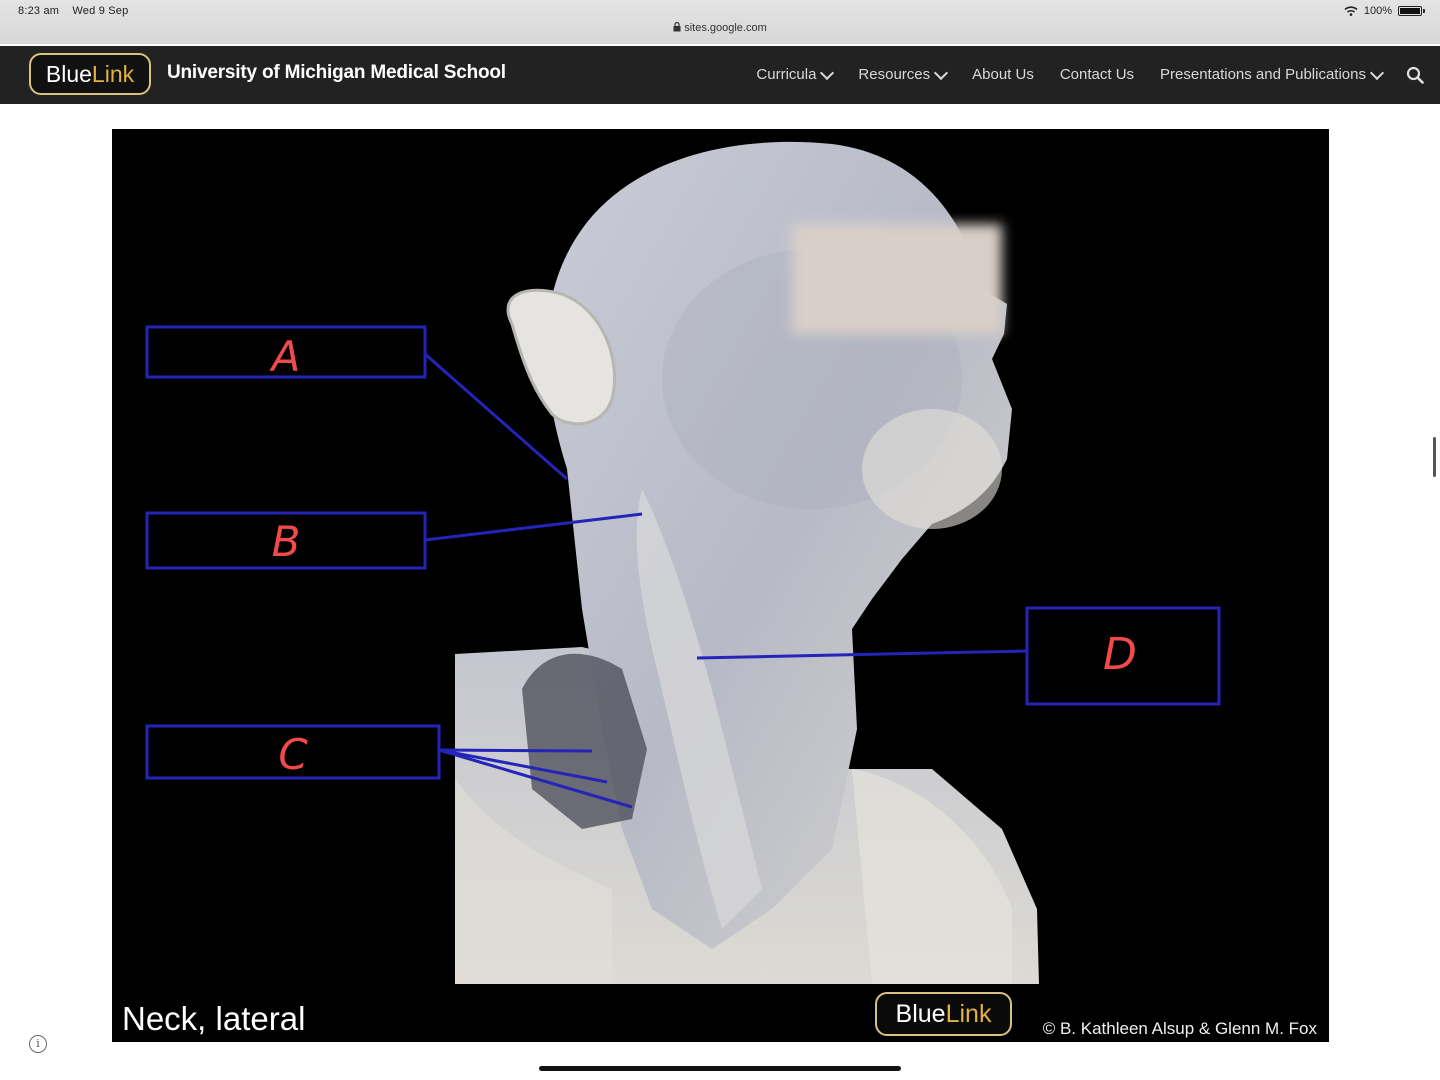 The image size is (1440, 1080). Describe the element at coordinates (1179, 1028) in the screenshot. I see `figure-credit: © B. Kathleen Alsup & Glenn M. Fox` at that location.